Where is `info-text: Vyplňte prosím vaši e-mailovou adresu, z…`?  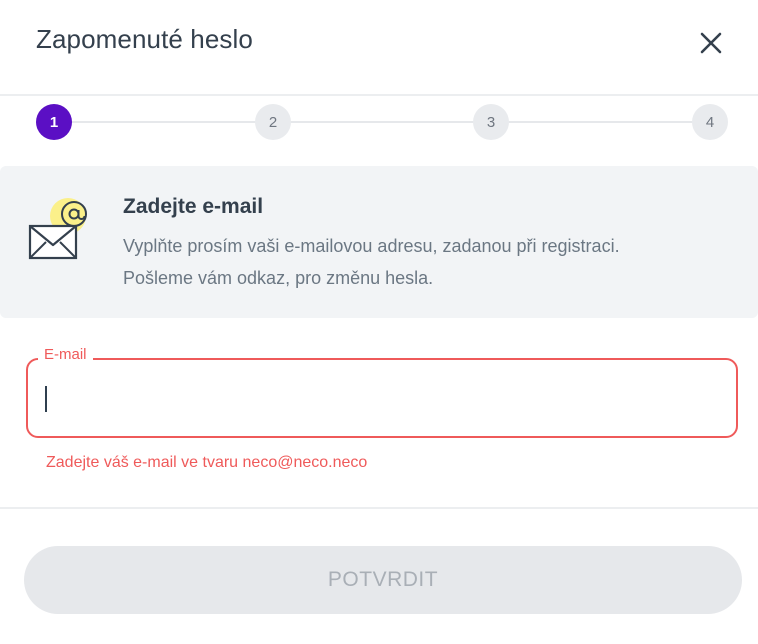
info-text: Vyplňte prosím vaši e-mailovou adresu, z… is located at coordinates (433, 262).